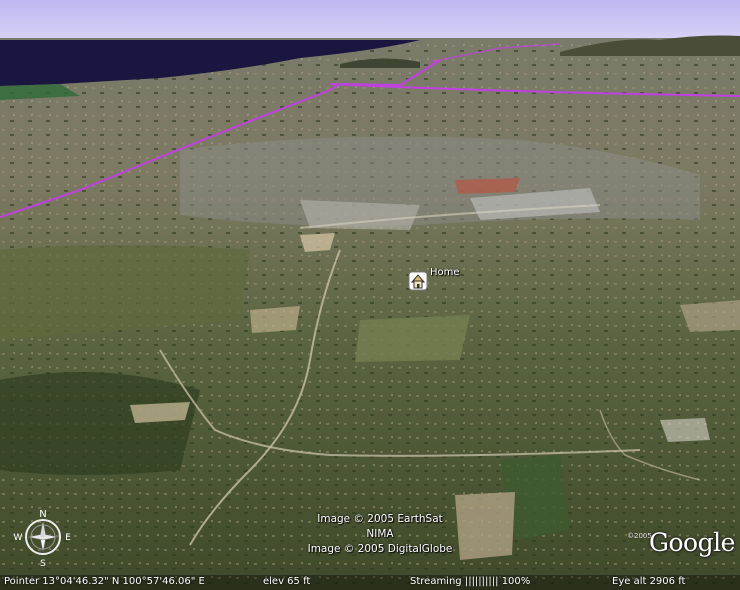  What do you see at coordinates (692, 542) in the screenshot?
I see `google-logo: Google` at bounding box center [692, 542].